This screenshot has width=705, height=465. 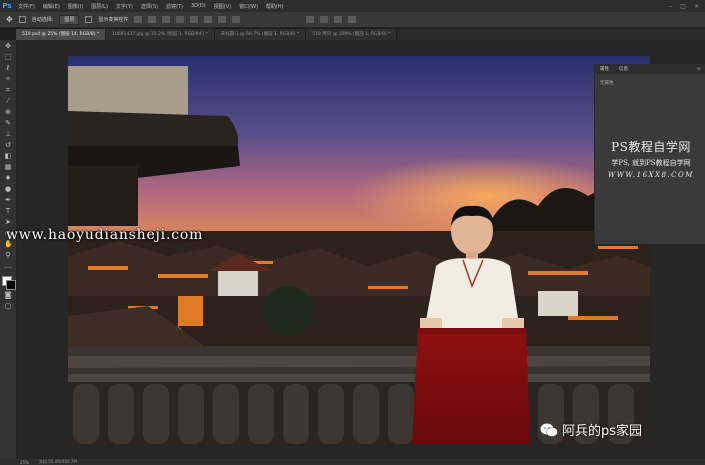 What do you see at coordinates (236, 19) in the screenshot?
I see `distribute-h-icon` at bounding box center [236, 19].